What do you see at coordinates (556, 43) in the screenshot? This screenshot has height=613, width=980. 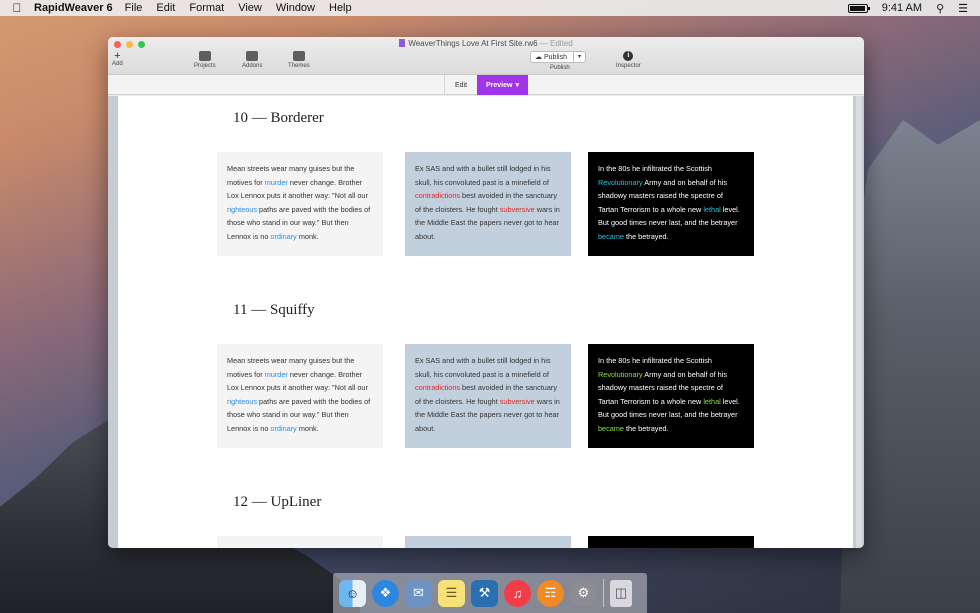 I see `edited-status: — Edited` at bounding box center [556, 43].